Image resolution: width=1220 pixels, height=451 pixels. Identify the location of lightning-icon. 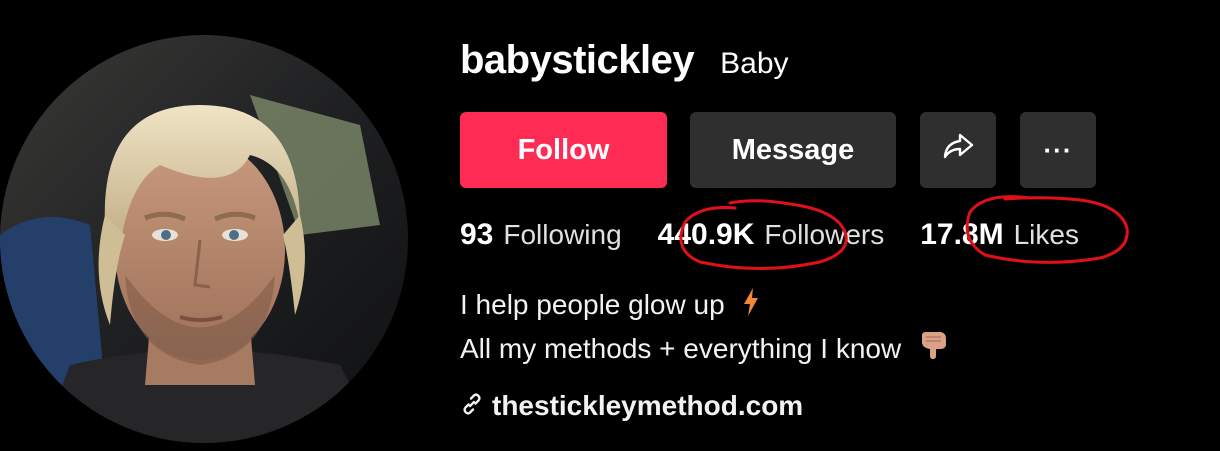
(751, 307).